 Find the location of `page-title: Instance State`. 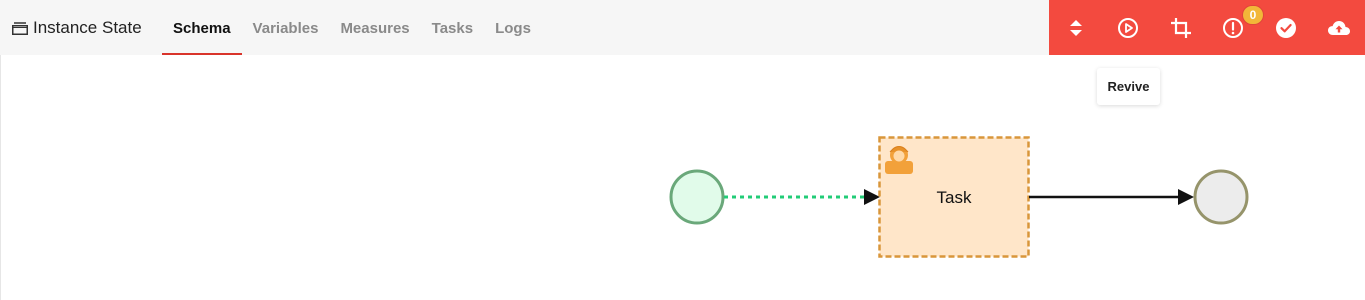

page-title: Instance State is located at coordinates (77, 27).